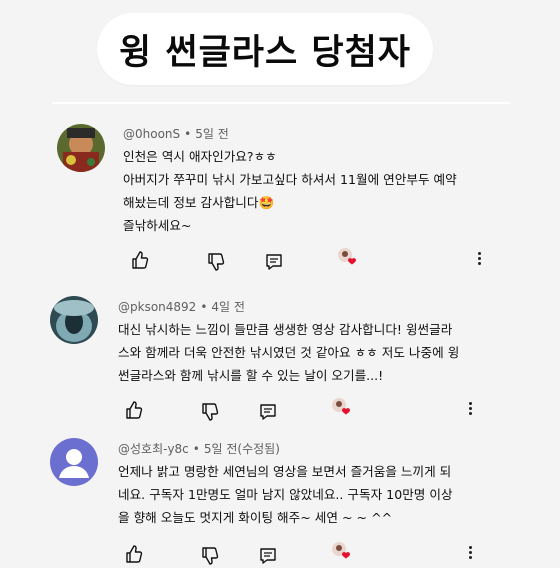 The height and width of the screenshot is (568, 560). What do you see at coordinates (265, 52) in the screenshot?
I see `page-title: 윙 썬글라스 당첨자` at bounding box center [265, 52].